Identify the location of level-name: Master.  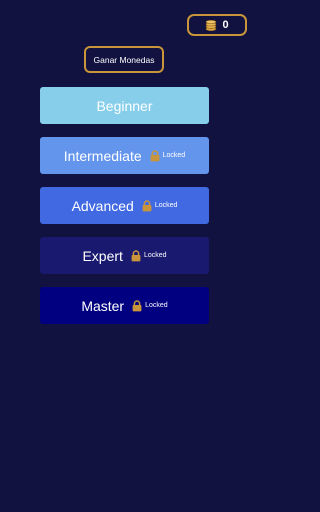
(103, 305).